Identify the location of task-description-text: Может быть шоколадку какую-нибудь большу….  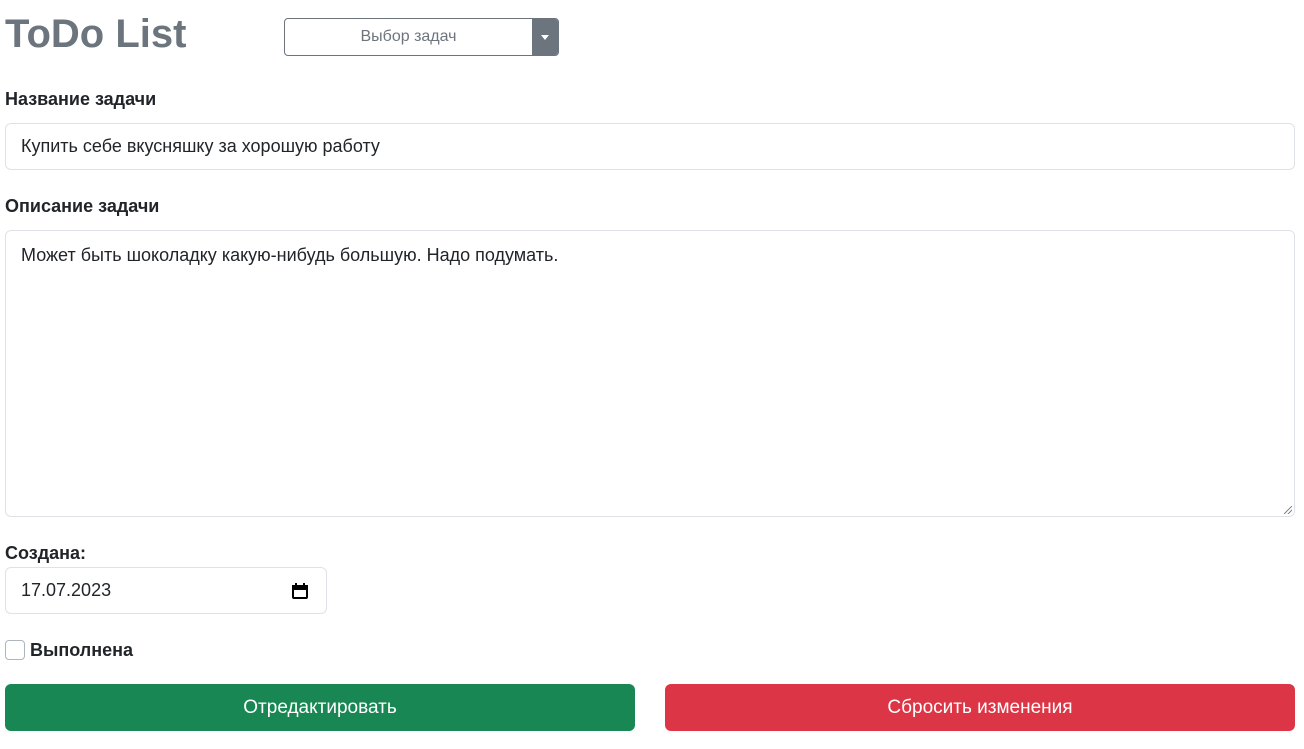
(290, 255).